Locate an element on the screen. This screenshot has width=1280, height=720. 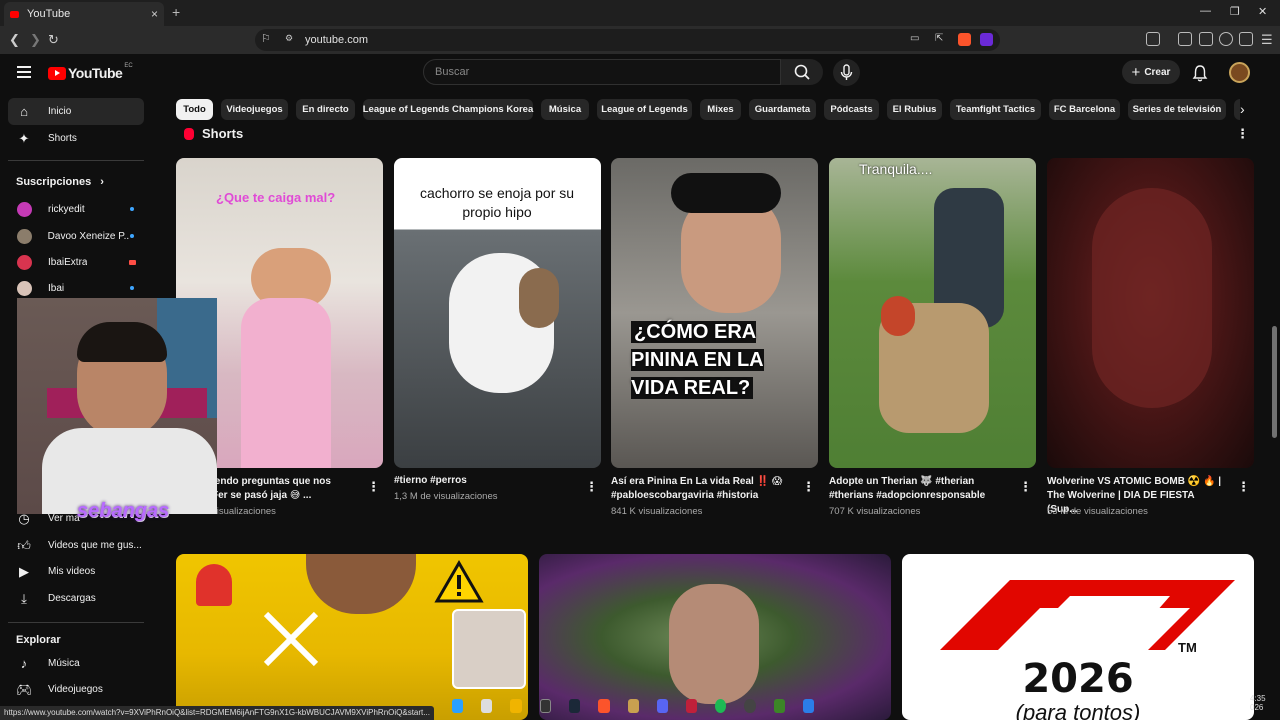
sidebar-item-my-videos: ▶ Mis videos is located at coordinates (76, 571).